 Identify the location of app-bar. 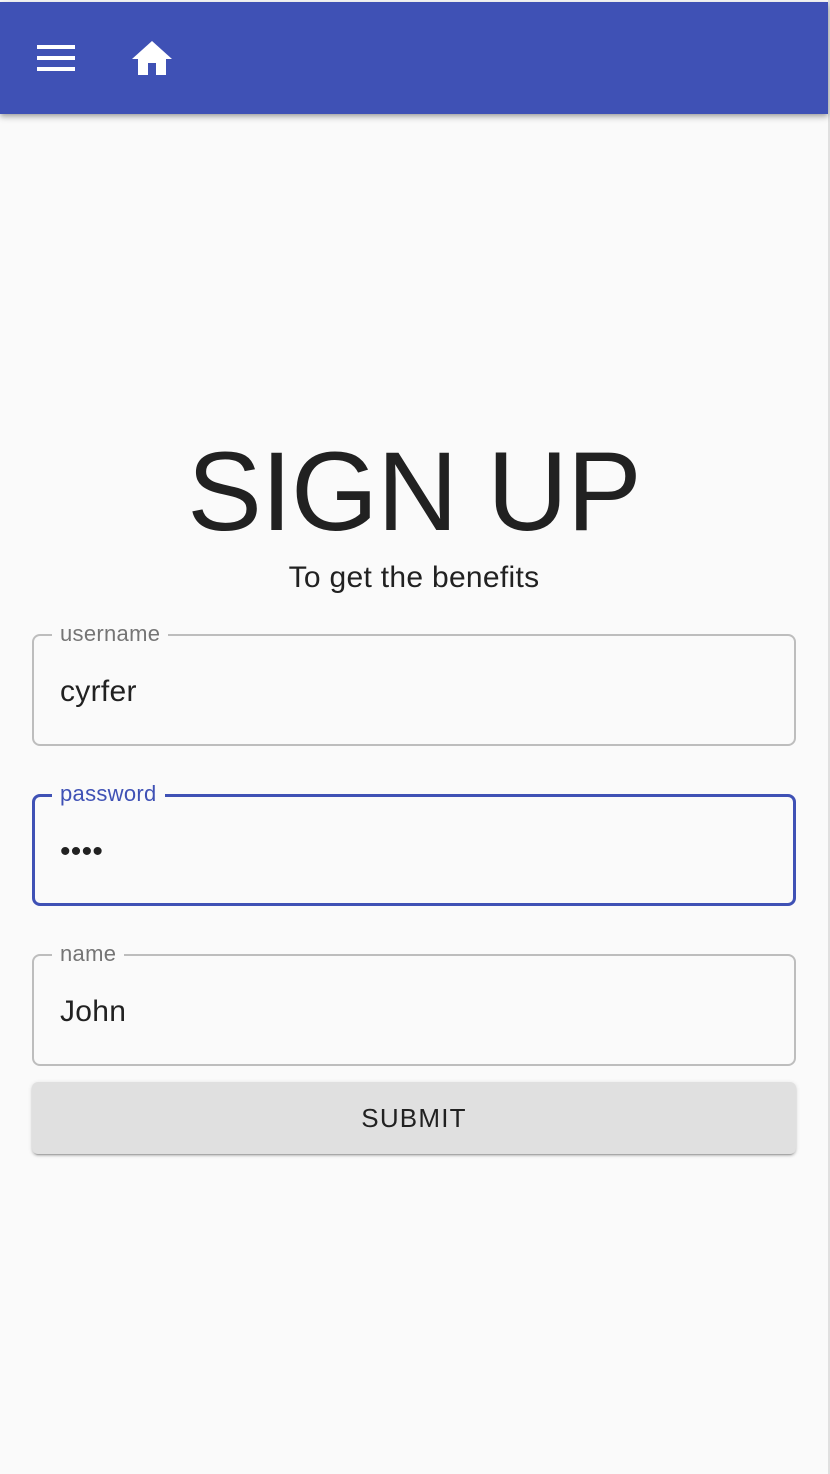
(414, 58).